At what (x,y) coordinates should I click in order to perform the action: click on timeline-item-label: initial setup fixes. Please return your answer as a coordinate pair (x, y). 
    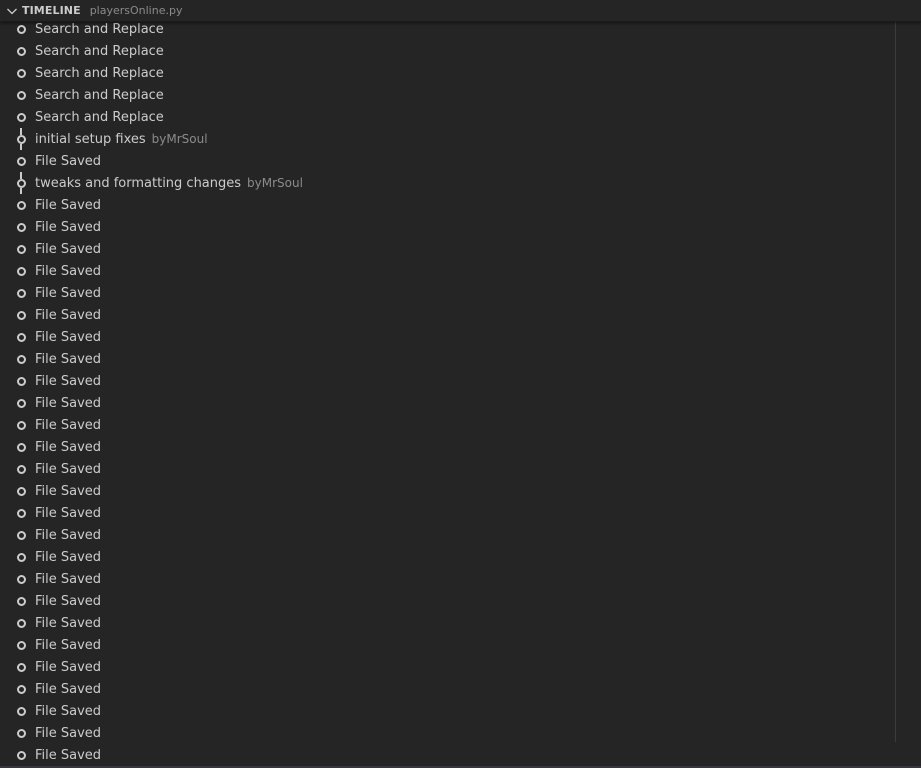
    Looking at the image, I should click on (90, 139).